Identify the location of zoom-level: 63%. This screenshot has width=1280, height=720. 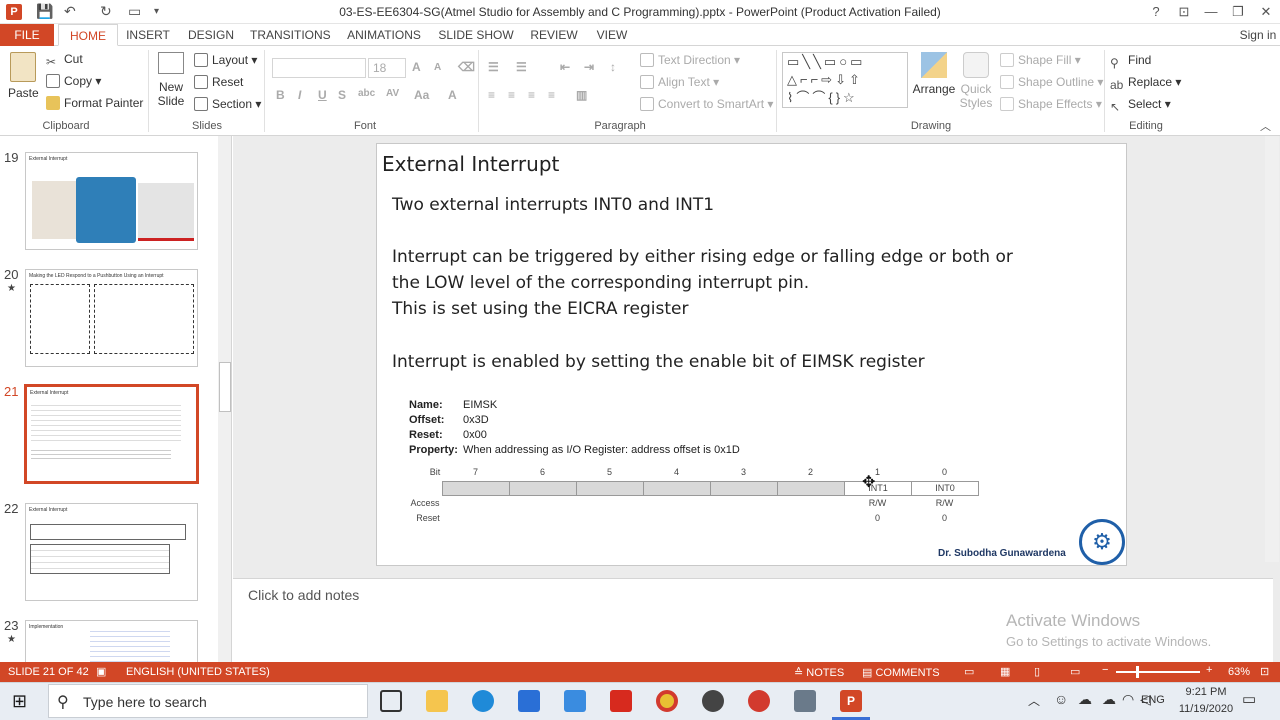
(1239, 672).